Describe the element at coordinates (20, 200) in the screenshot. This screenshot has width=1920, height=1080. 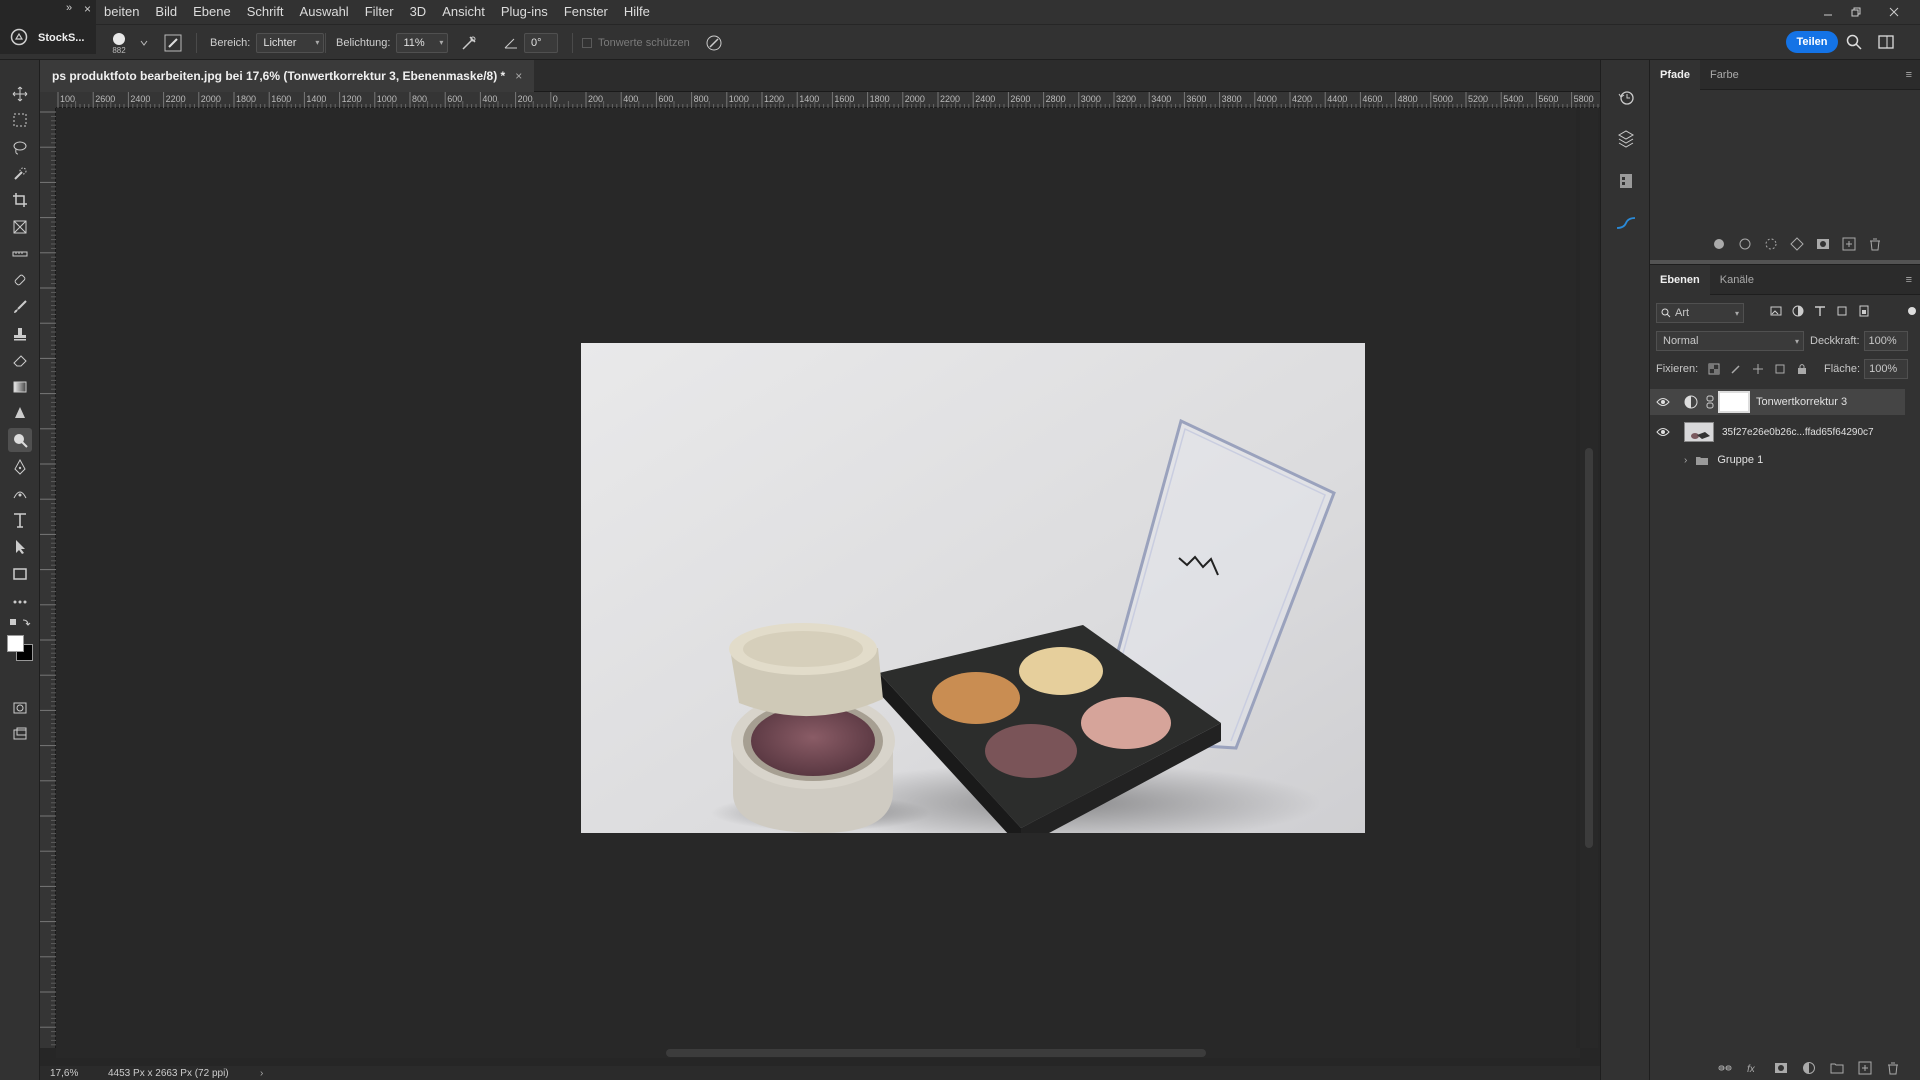
I see `crop-tool-icon` at that location.